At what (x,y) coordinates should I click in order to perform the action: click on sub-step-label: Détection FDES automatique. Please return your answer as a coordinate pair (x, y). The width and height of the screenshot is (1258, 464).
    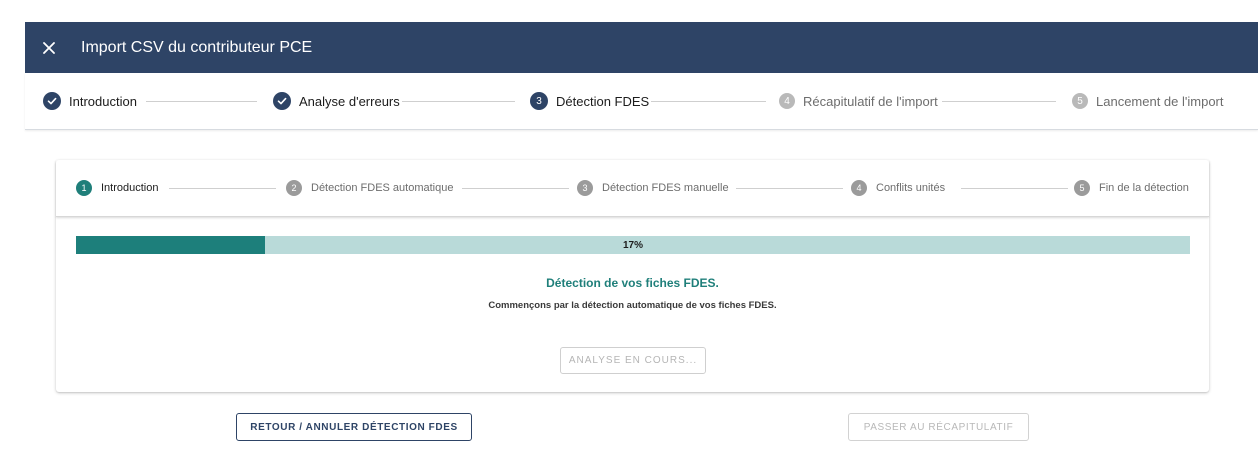
    Looking at the image, I should click on (382, 188).